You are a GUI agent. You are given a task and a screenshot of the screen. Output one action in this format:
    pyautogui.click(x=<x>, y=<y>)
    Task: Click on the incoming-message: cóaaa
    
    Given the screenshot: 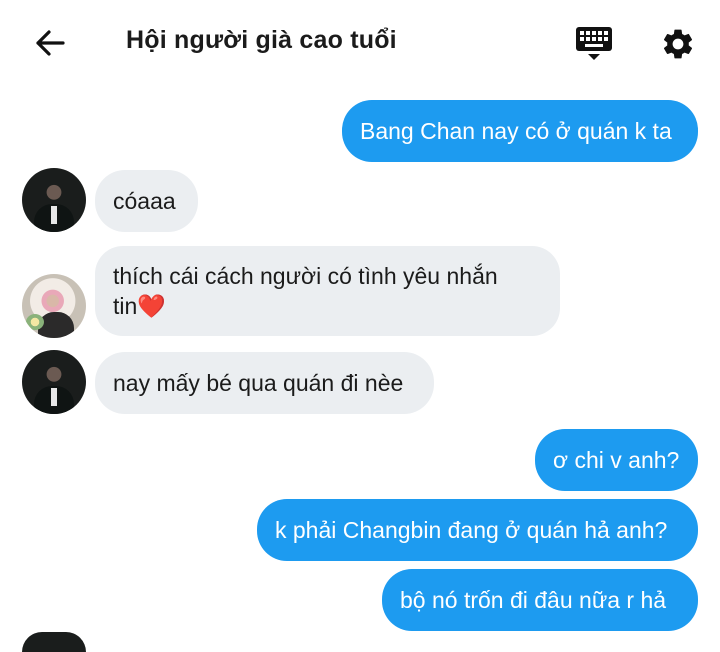 What is the action you would take?
    pyautogui.click(x=146, y=201)
    